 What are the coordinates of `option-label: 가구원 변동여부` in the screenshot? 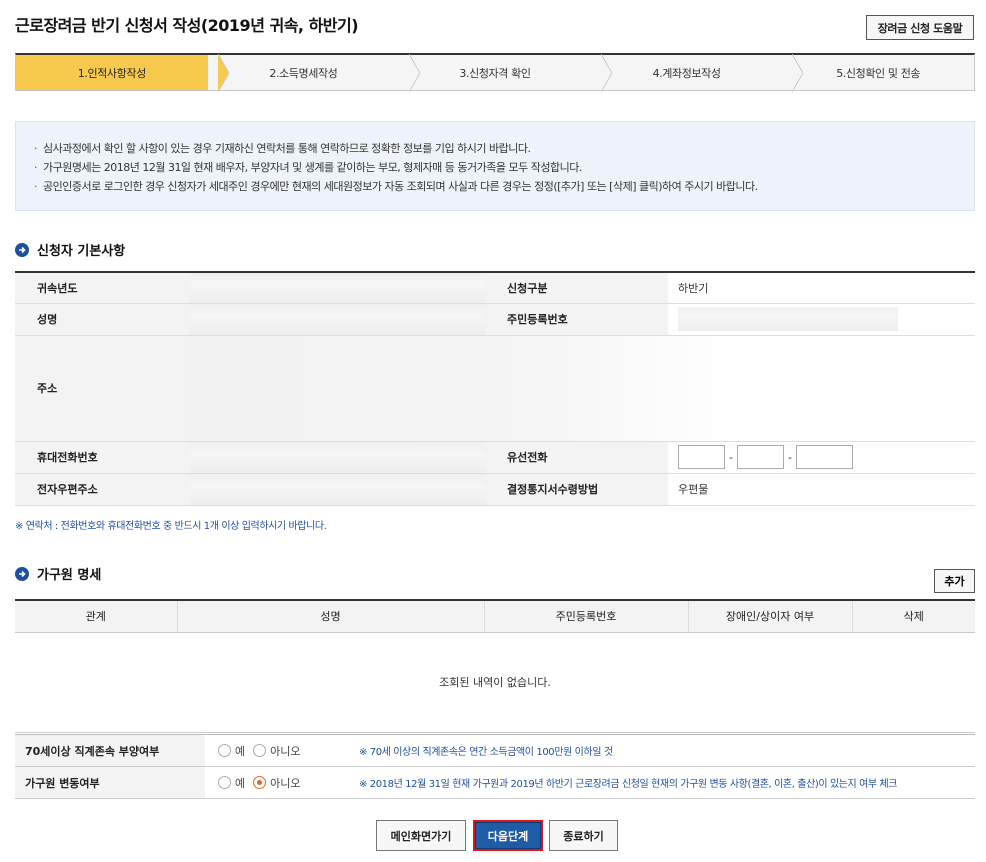 It's located at (110, 782).